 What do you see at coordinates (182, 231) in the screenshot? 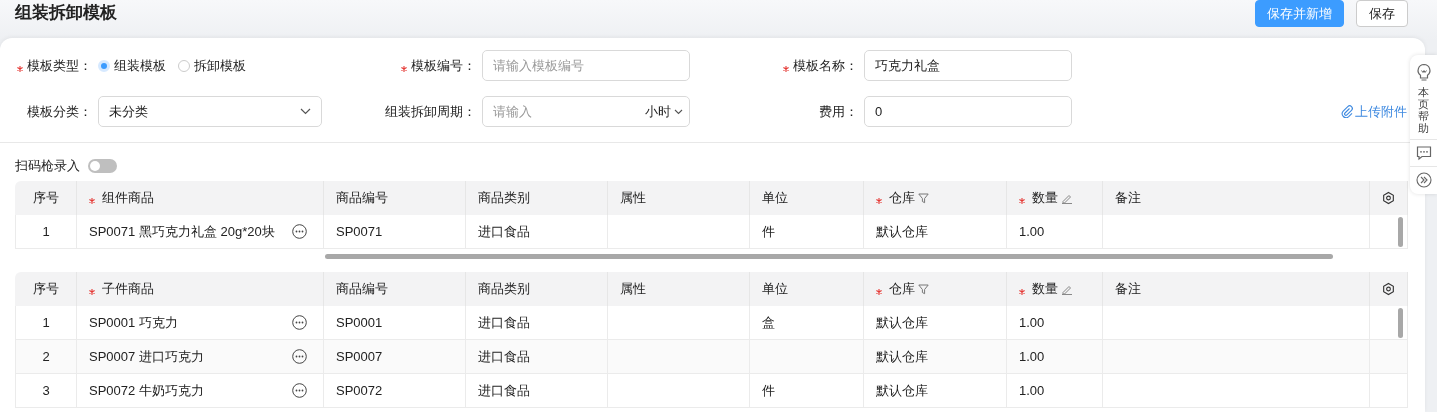
I see `table-cell: SP0071 黑巧克力礼盒 20g*20块` at bounding box center [182, 231].